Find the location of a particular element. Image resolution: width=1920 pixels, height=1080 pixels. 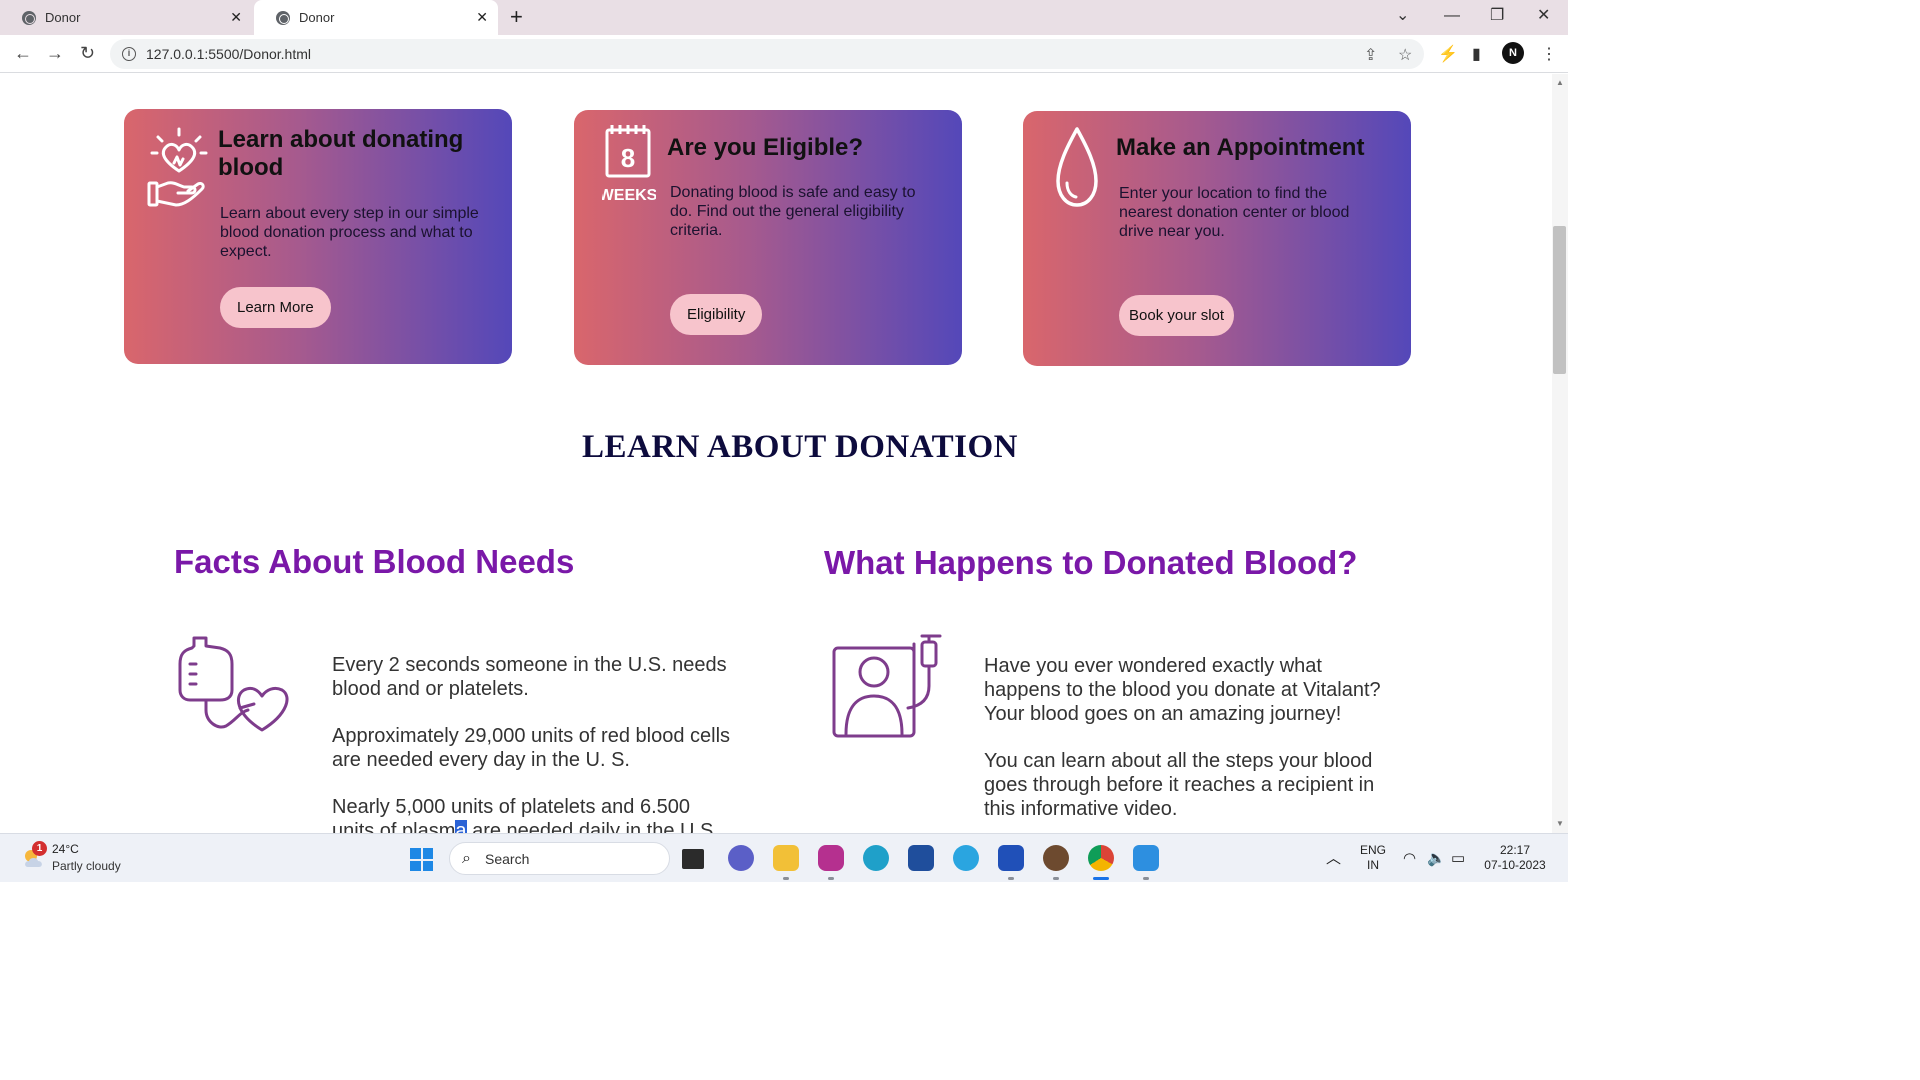

scrollbar-thumb is located at coordinates (1559, 300).